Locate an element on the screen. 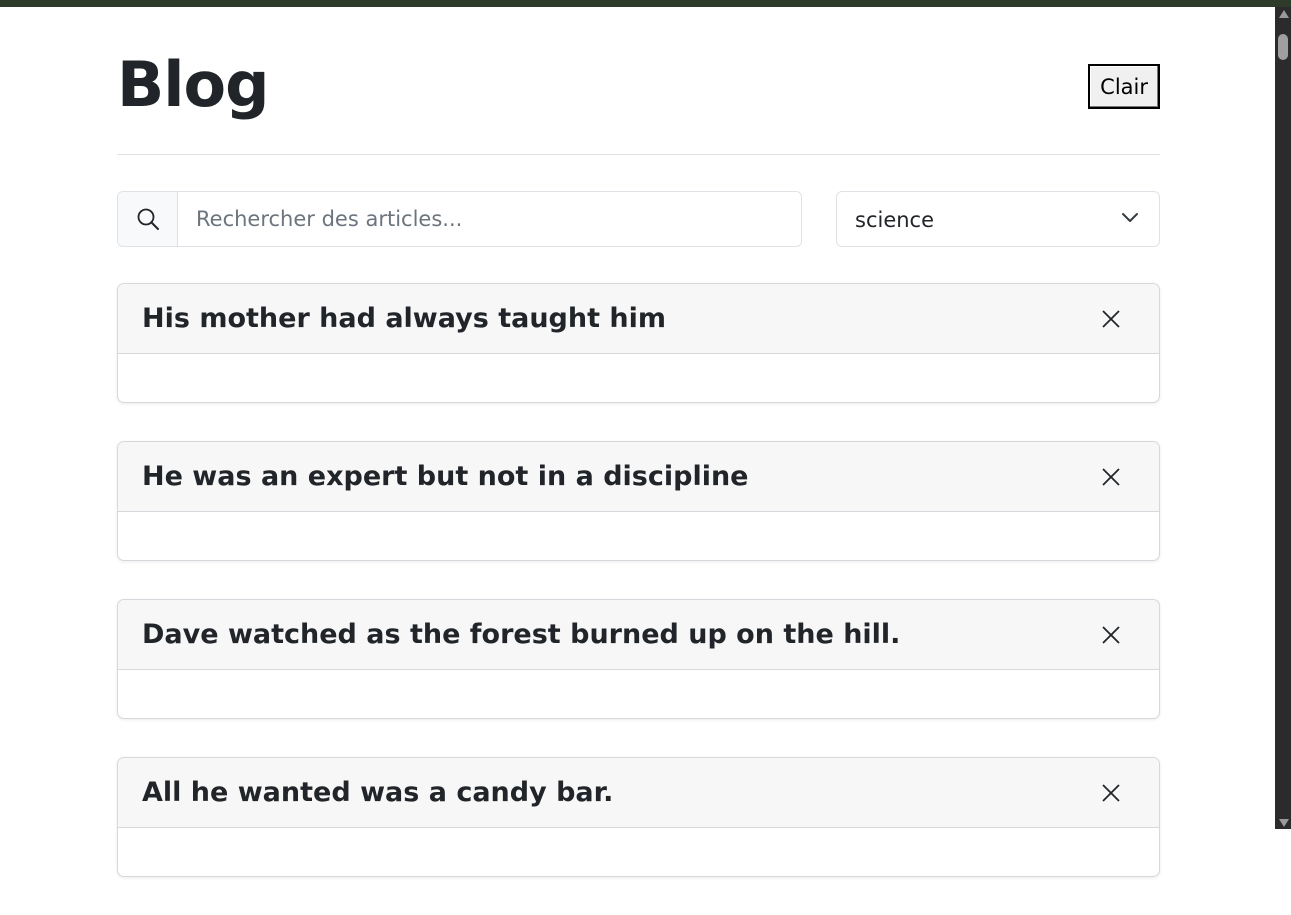  article-title: All he wanted was a candy bar. is located at coordinates (378, 792).